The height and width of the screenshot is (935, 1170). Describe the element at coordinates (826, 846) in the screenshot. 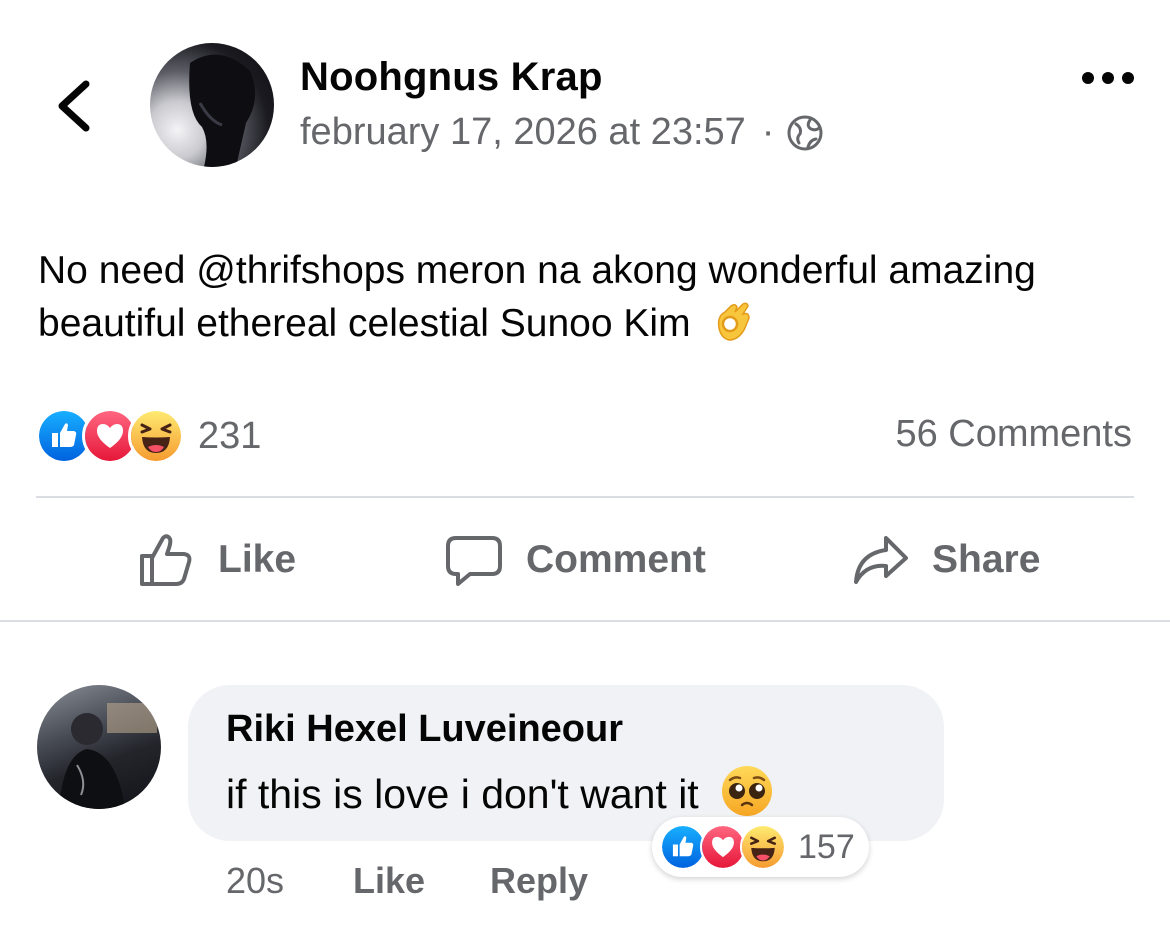

I see `comment-reaction-count: 157` at that location.